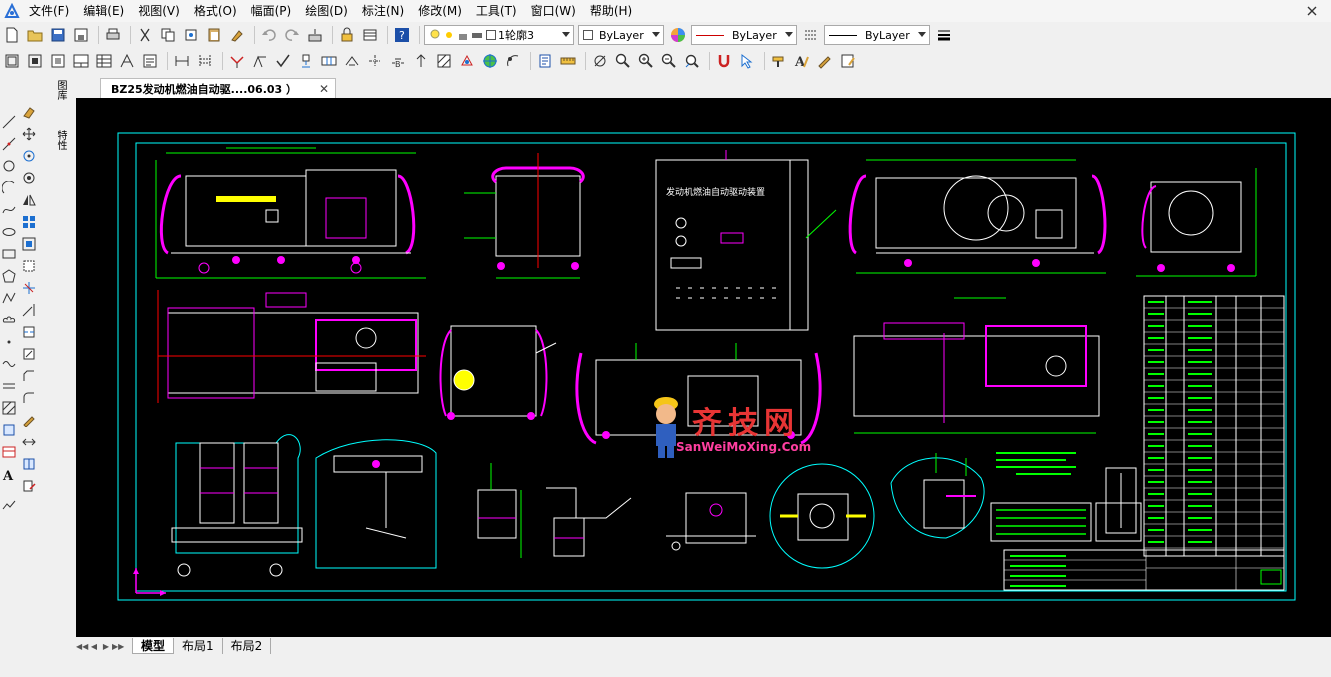  What do you see at coordinates (29, 156) in the screenshot?
I see `rotate-icon` at bounding box center [29, 156].